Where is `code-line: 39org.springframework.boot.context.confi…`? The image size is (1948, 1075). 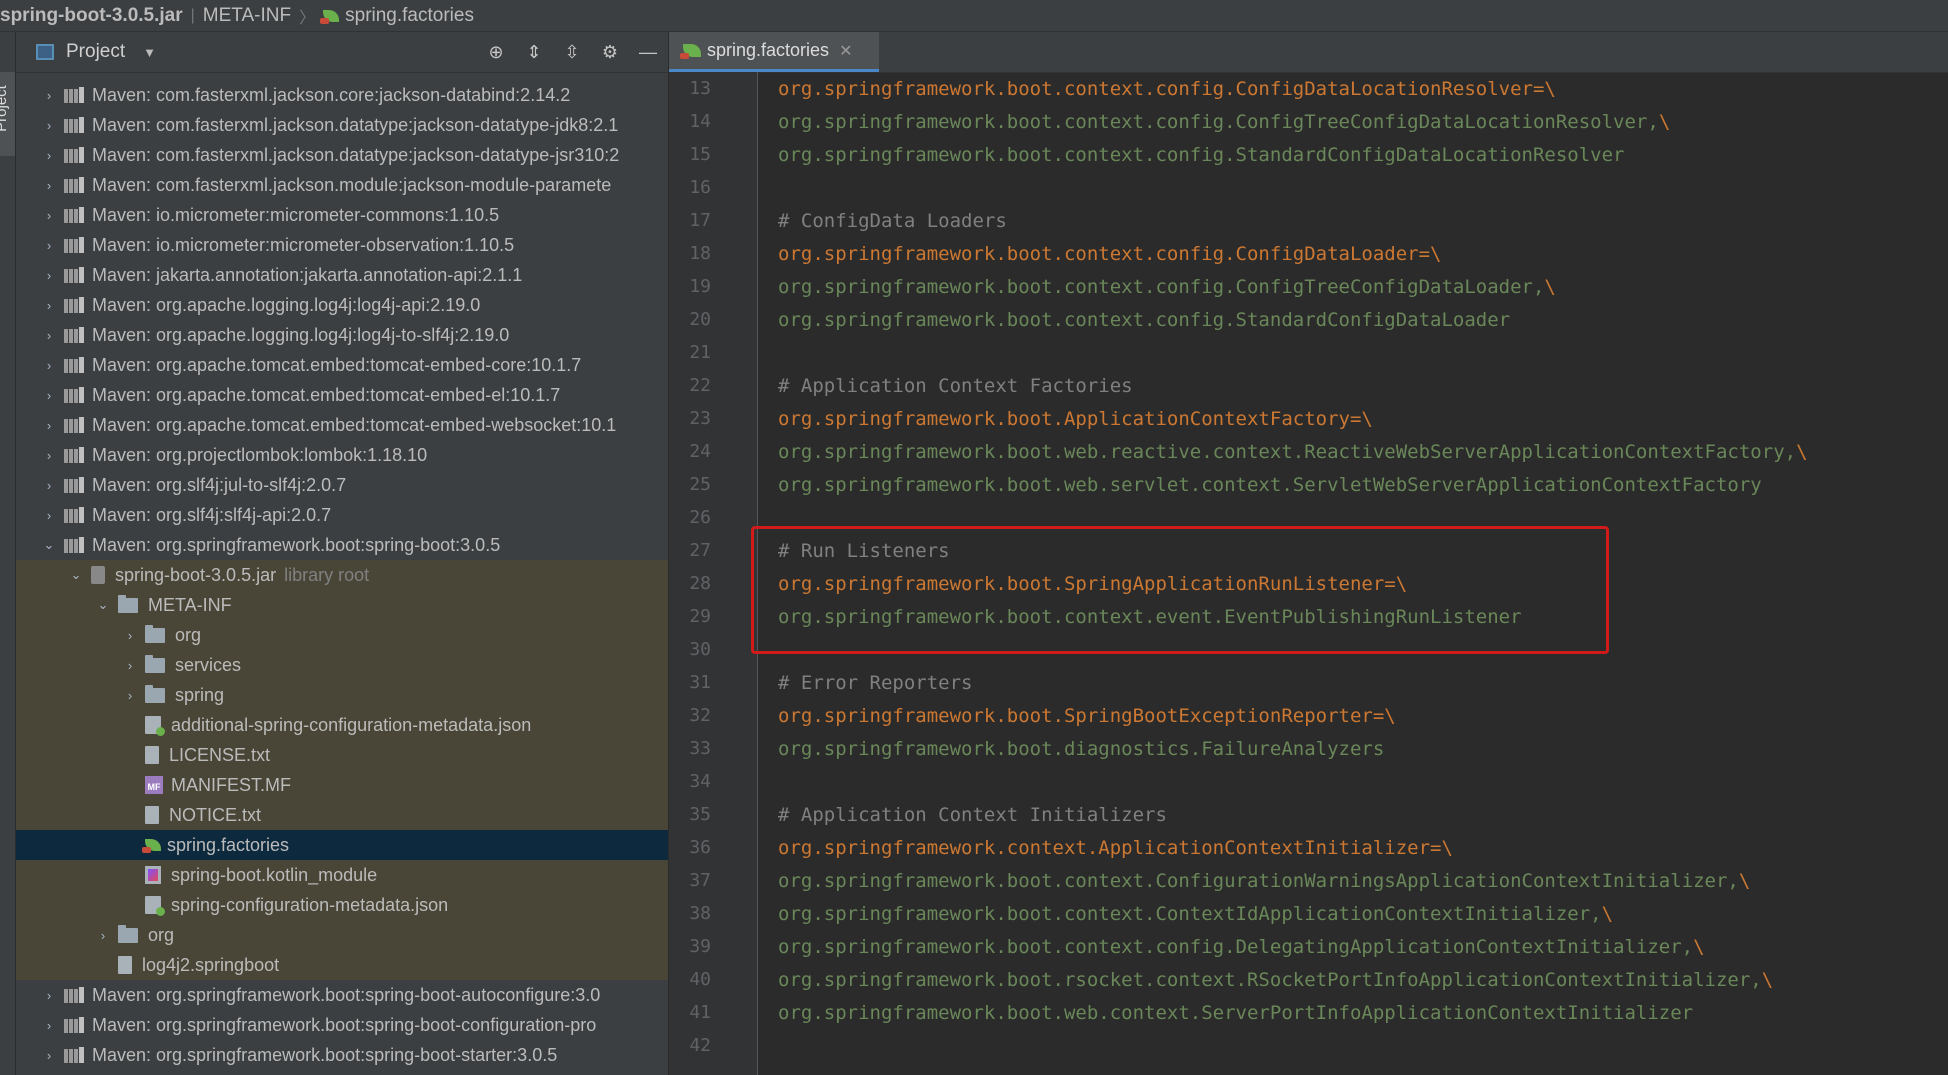
code-line: 39org.springframework.boot.context.confi… is located at coordinates (1308, 946).